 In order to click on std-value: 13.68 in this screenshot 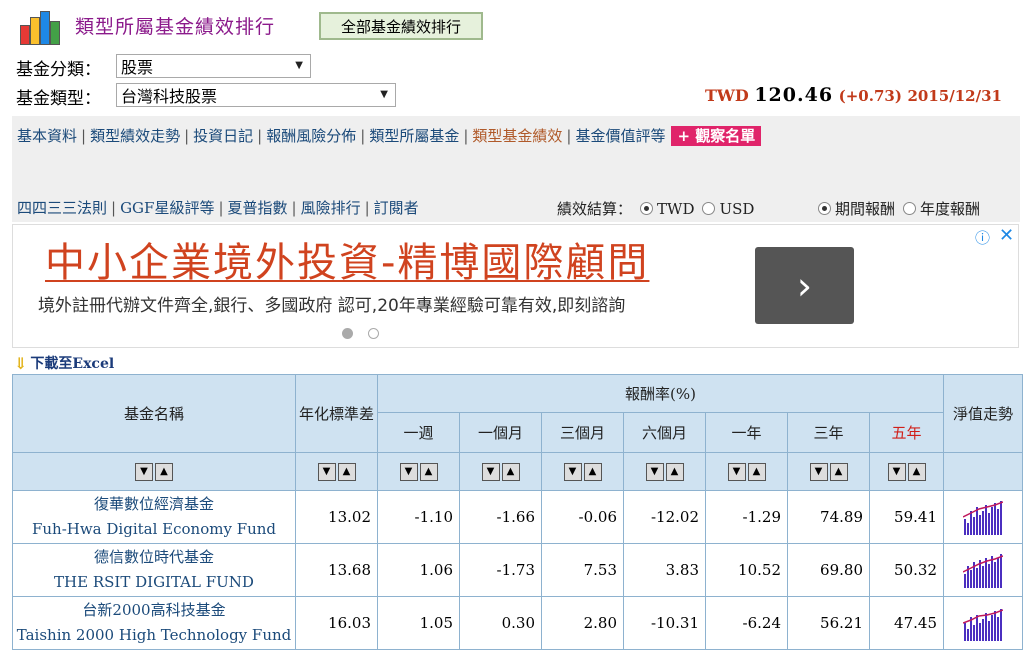, I will do `click(336, 570)`.